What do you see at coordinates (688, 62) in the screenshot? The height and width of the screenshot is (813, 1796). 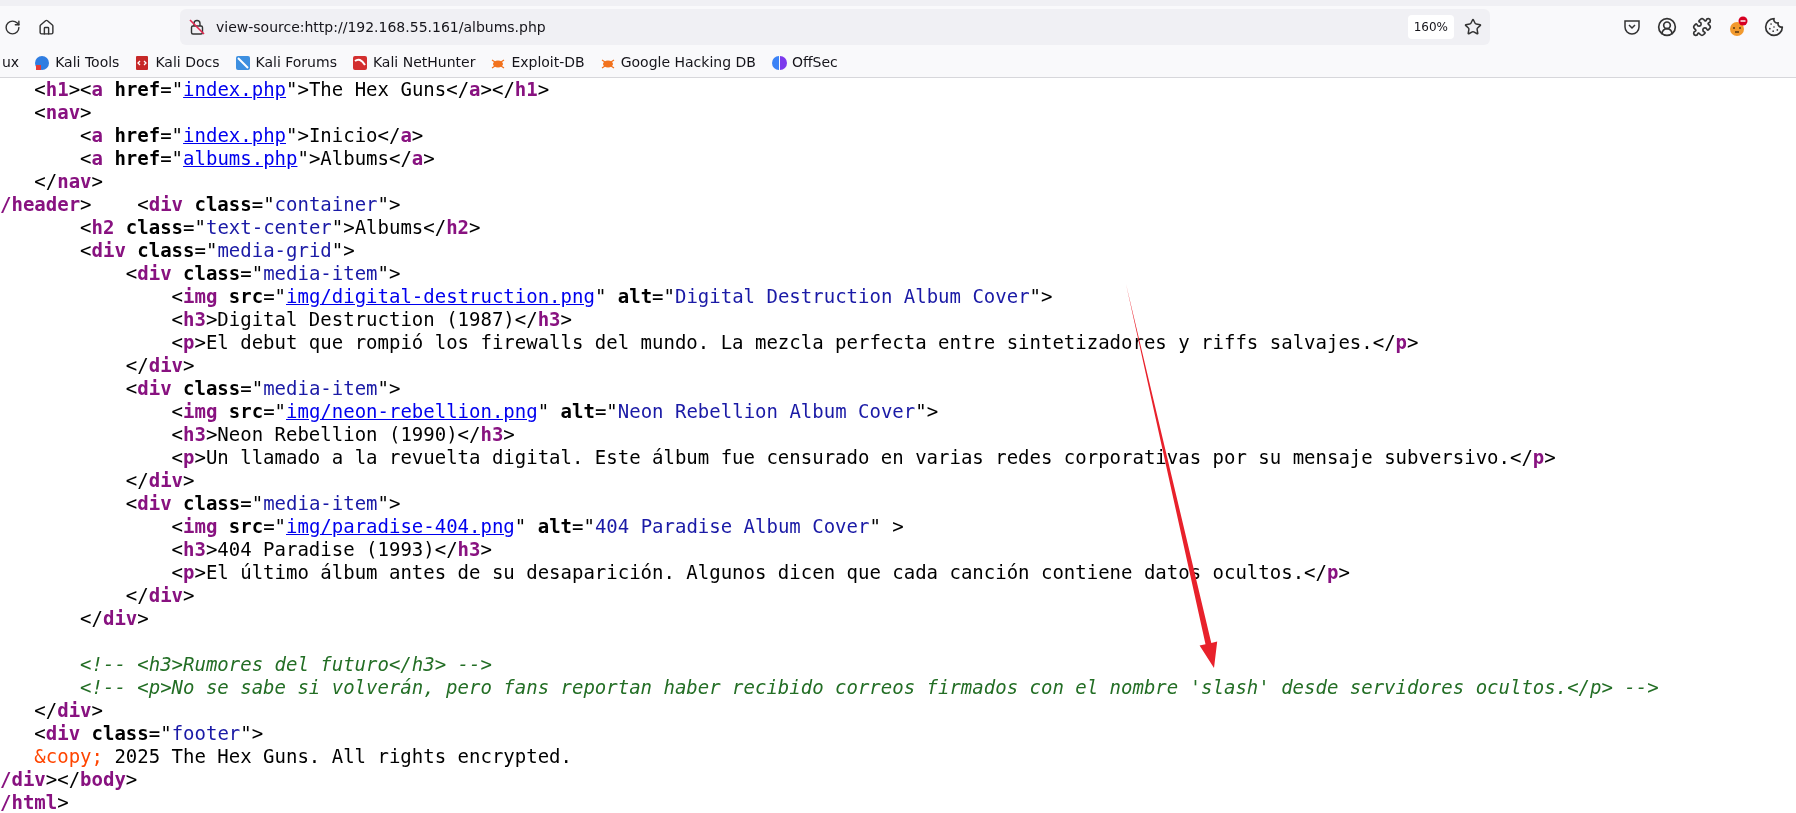 I see `bookmark-link: Google Hacking DB` at bounding box center [688, 62].